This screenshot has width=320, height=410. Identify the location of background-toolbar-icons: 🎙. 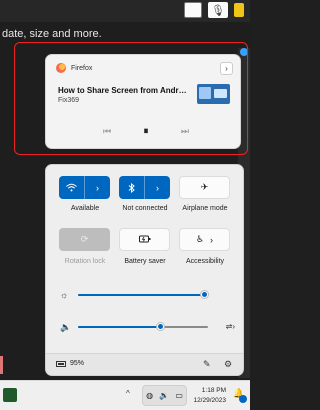
(214, 10).